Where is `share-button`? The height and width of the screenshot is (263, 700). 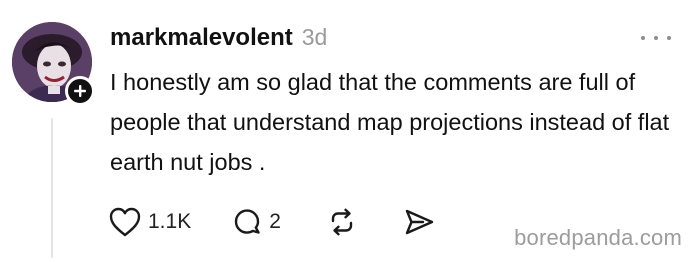 share-button is located at coordinates (419, 222).